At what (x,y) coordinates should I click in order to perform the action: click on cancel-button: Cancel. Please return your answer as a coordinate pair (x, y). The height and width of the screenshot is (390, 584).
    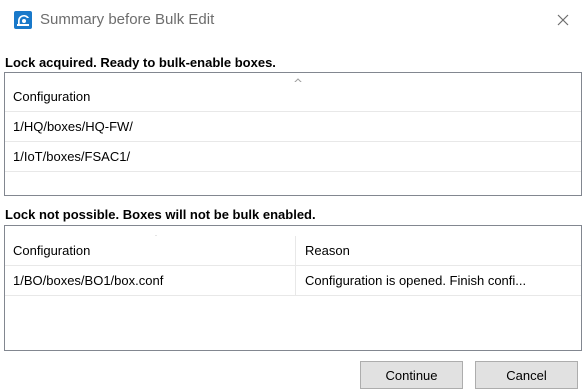
    Looking at the image, I should click on (526, 375).